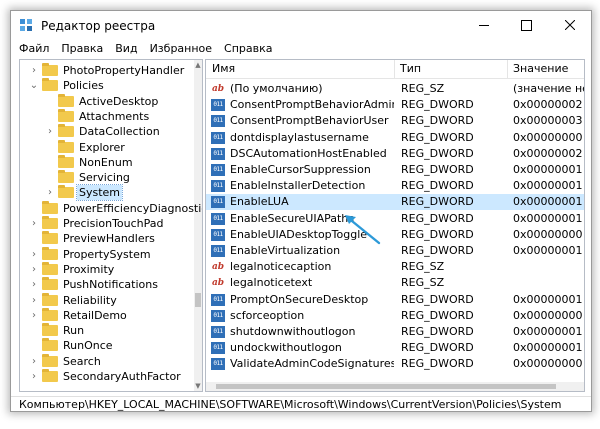  I want to click on value-data: 0x00000000 (0), so click(548, 137).